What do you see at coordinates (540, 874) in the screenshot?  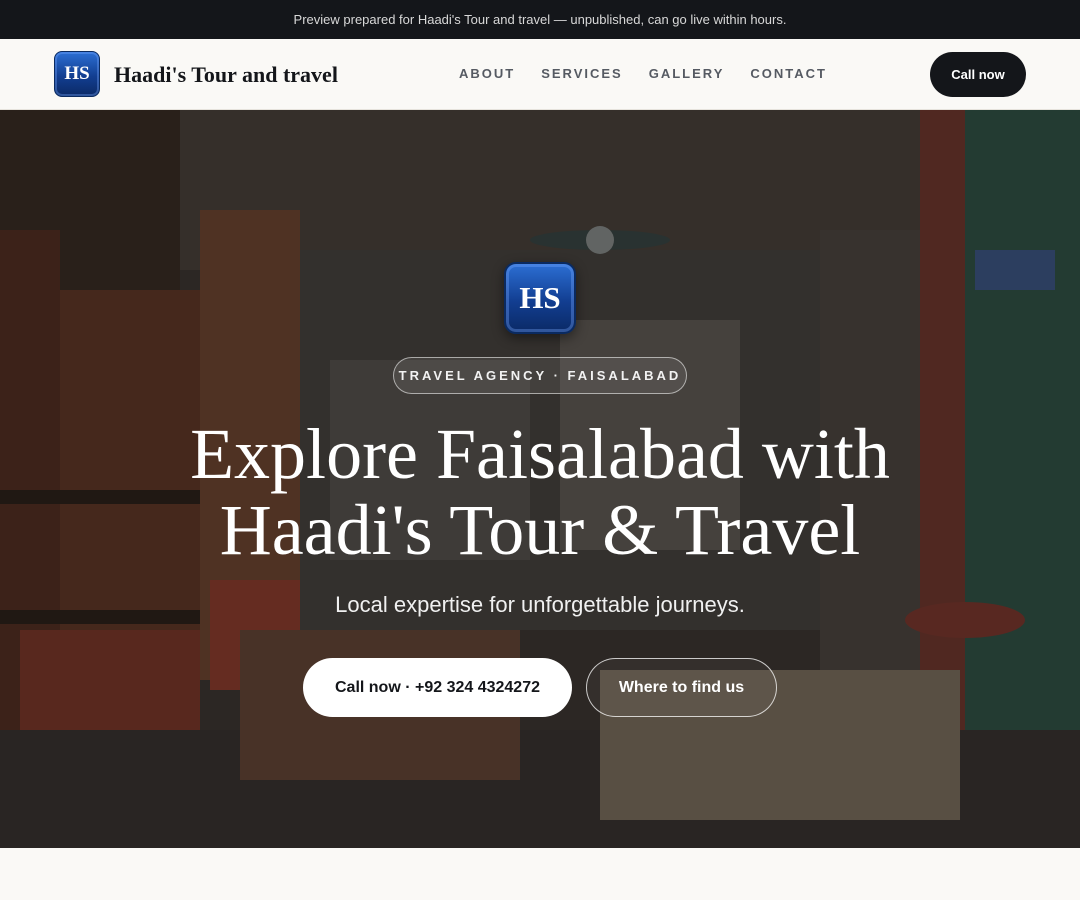 I see `next-section` at bounding box center [540, 874].